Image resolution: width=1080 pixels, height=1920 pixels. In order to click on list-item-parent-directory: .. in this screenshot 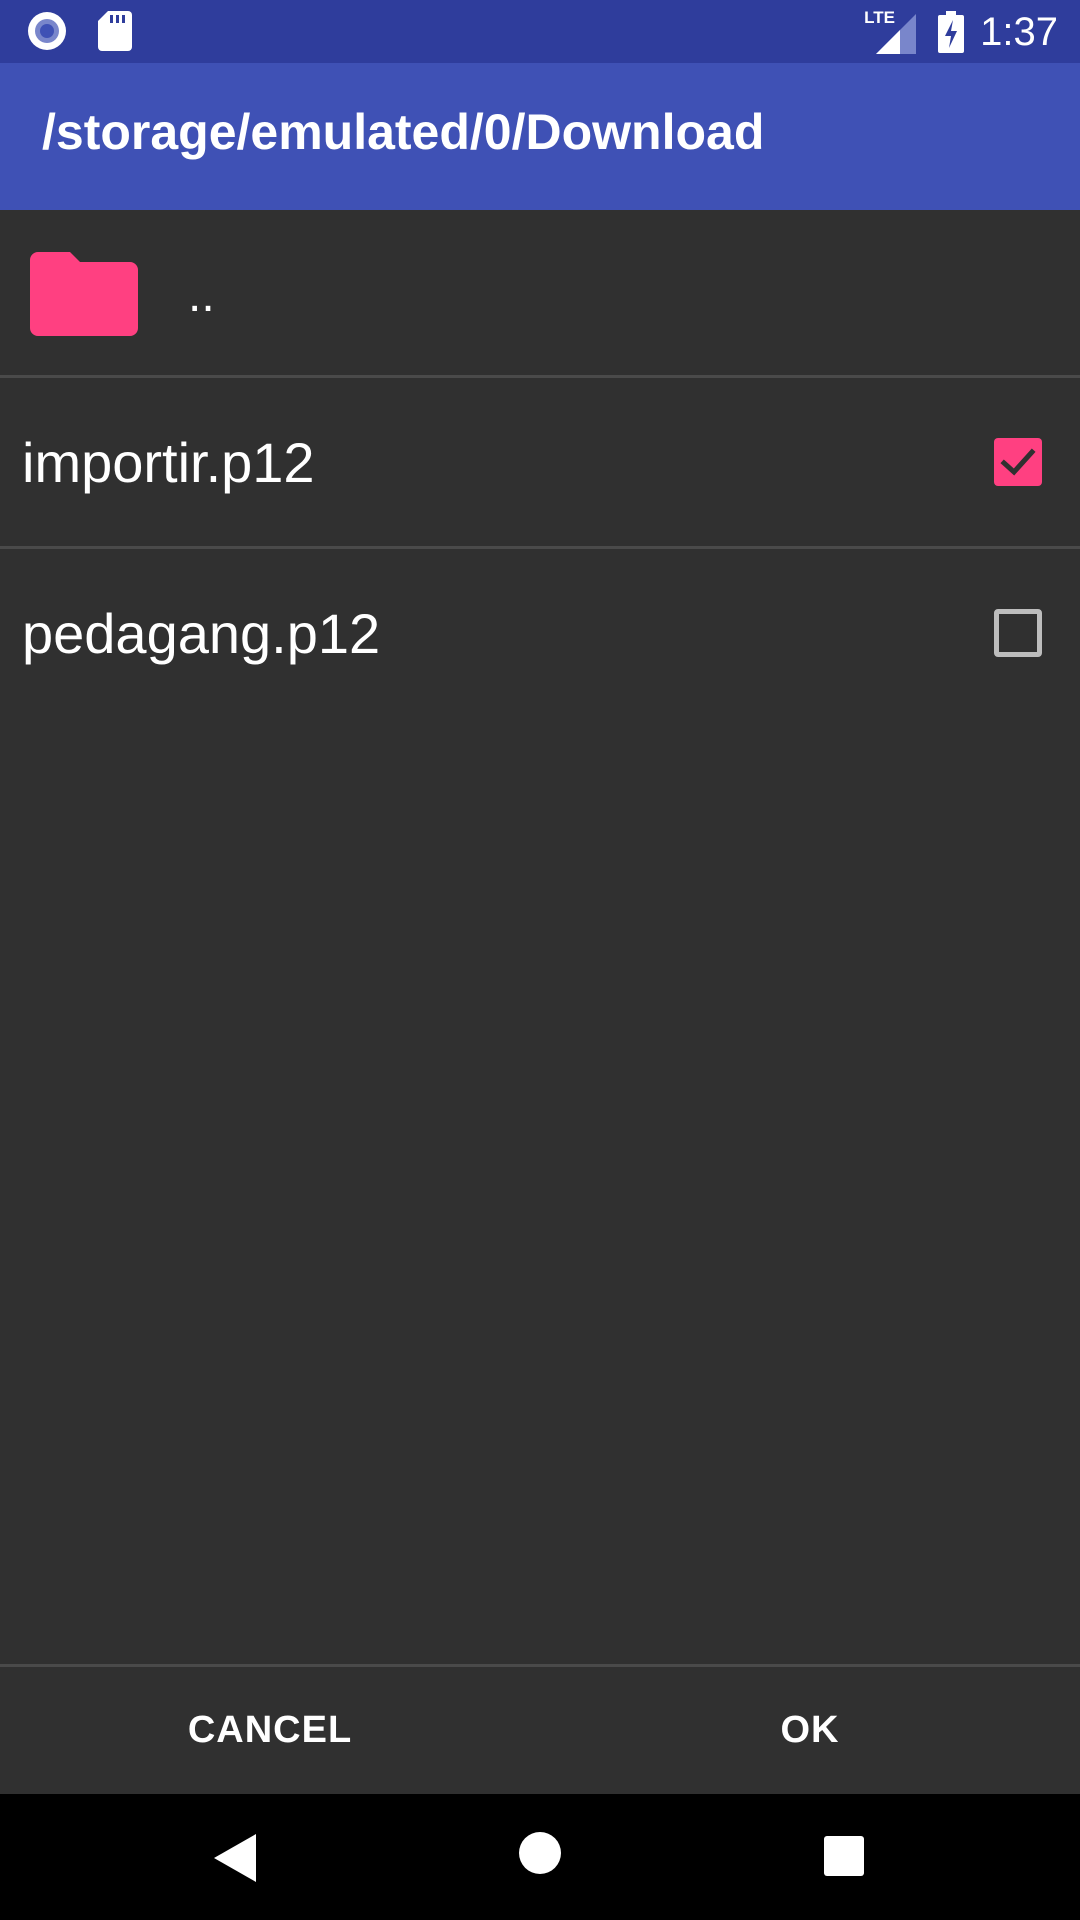, I will do `click(540, 294)`.